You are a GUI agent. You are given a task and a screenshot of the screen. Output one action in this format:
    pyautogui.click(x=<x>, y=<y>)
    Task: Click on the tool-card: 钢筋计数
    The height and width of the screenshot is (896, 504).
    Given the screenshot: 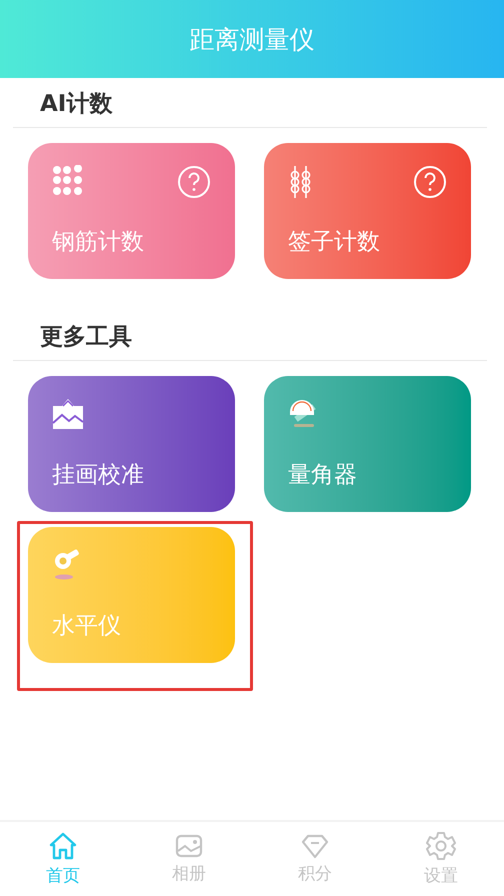 What is the action you would take?
    pyautogui.click(x=131, y=211)
    